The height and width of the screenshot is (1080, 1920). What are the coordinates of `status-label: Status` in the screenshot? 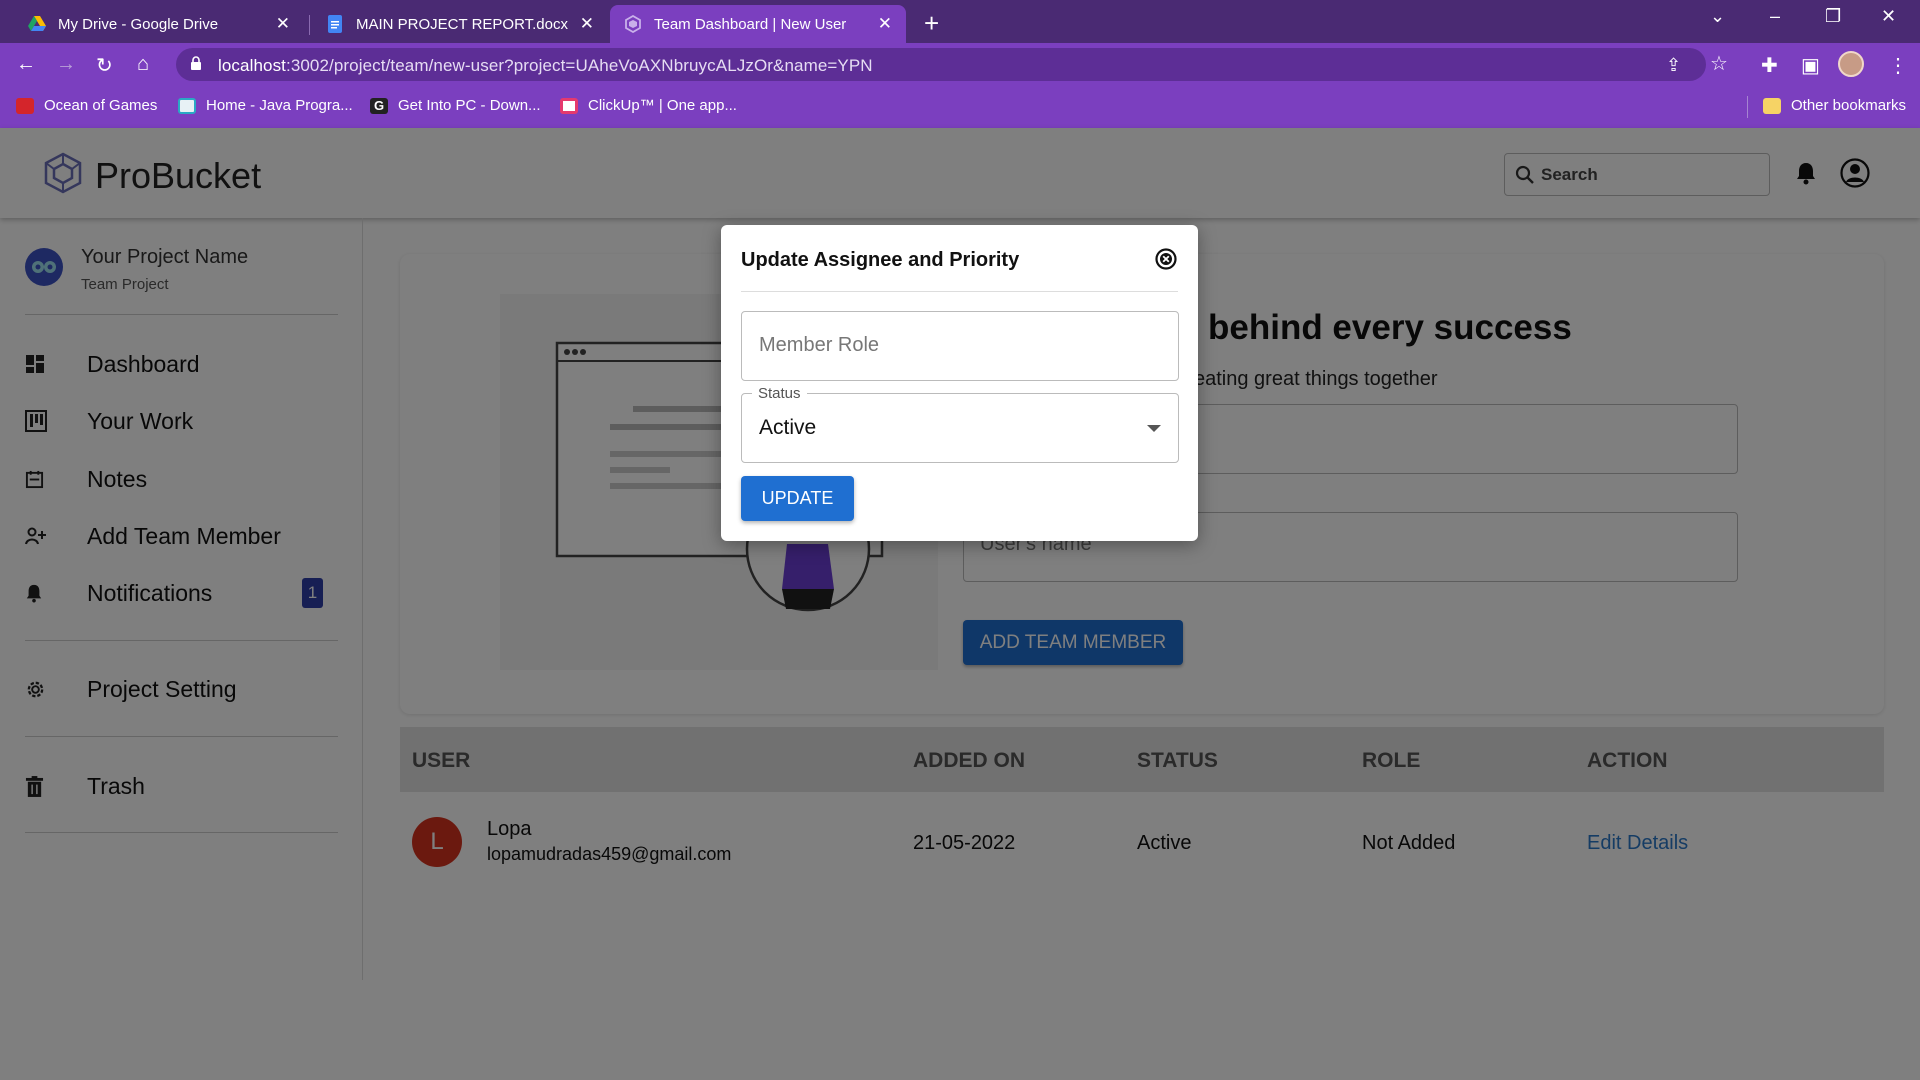 It's located at (779, 393).